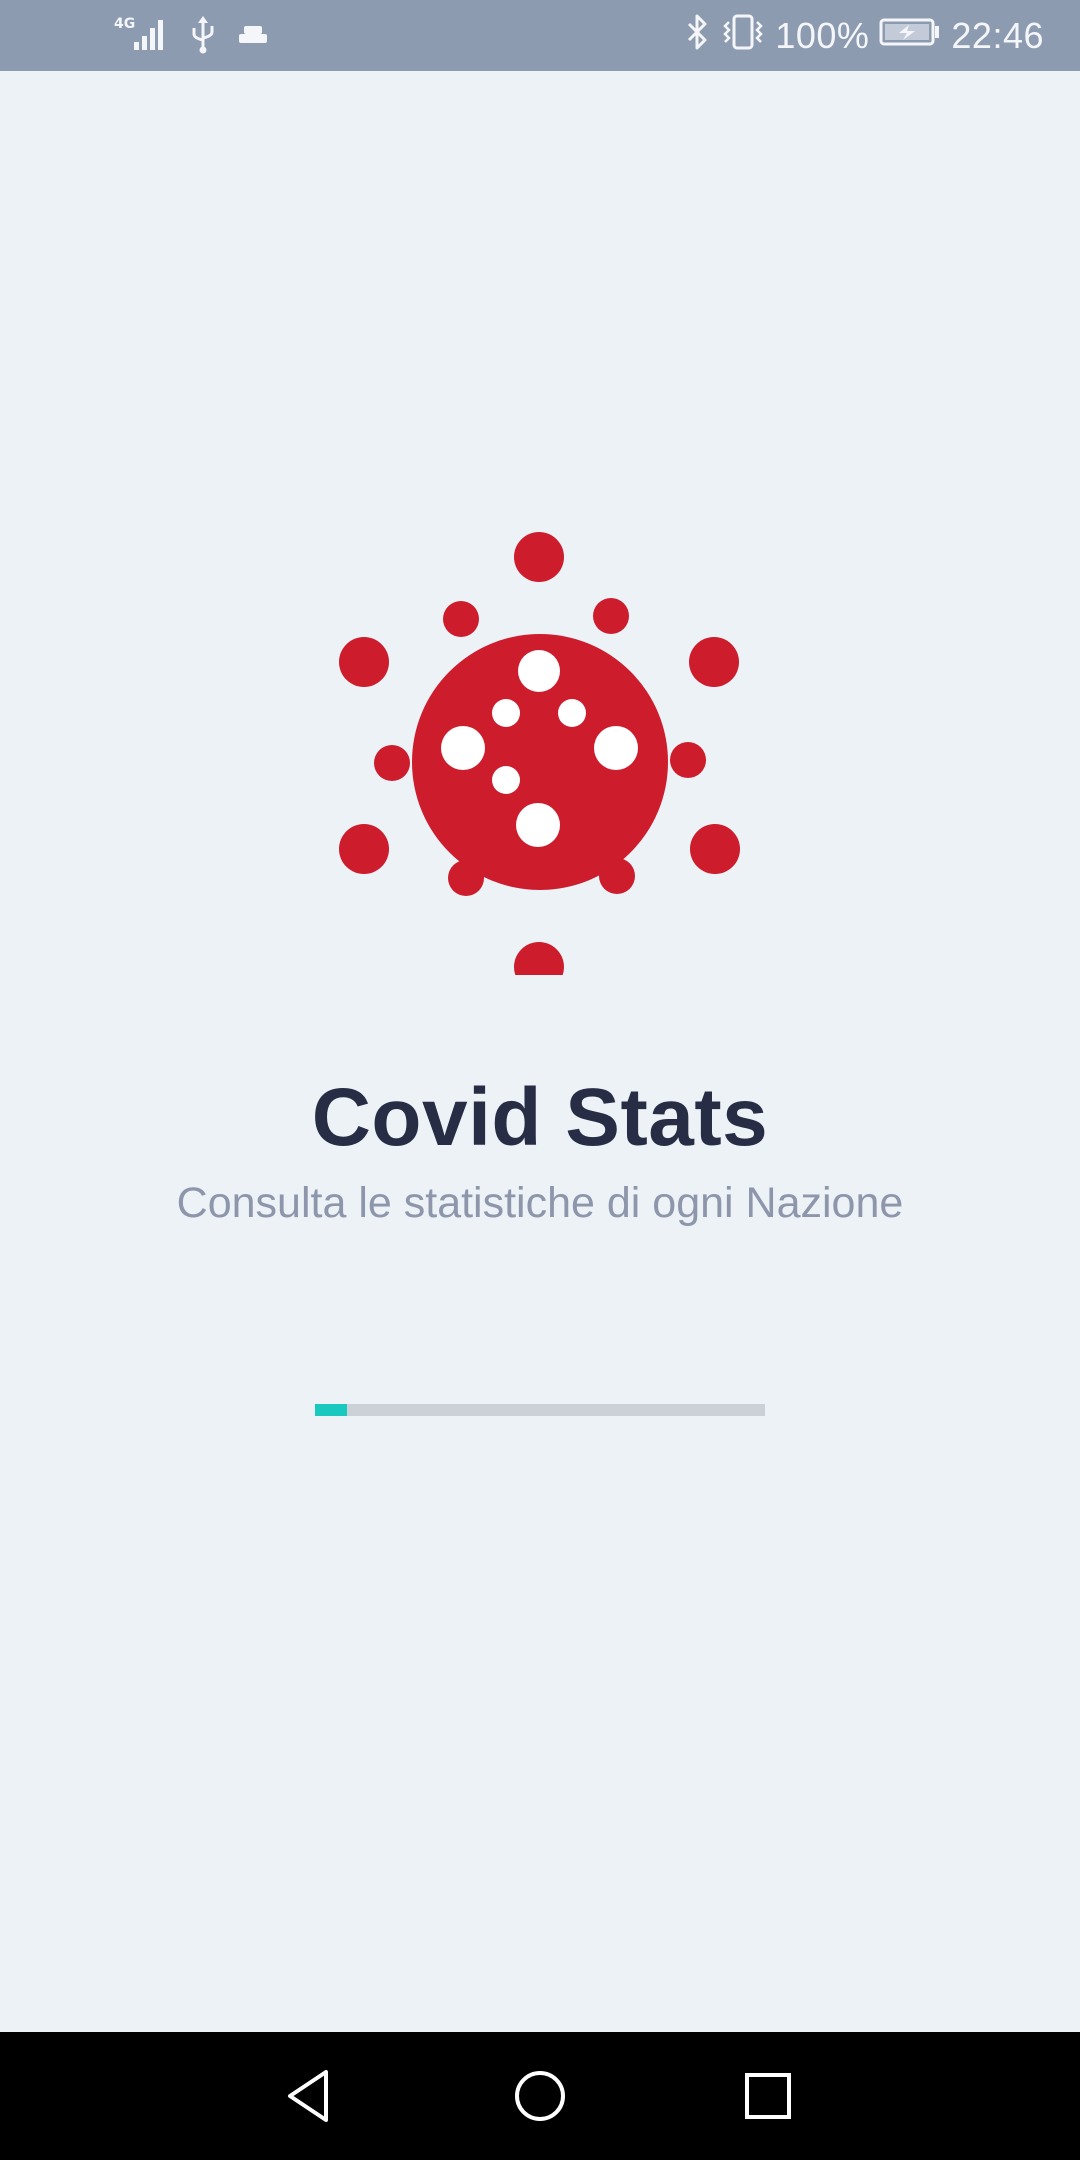 Image resolution: width=1080 pixels, height=2160 pixels. Describe the element at coordinates (331, 1410) in the screenshot. I see `loading-progress-fill` at that location.